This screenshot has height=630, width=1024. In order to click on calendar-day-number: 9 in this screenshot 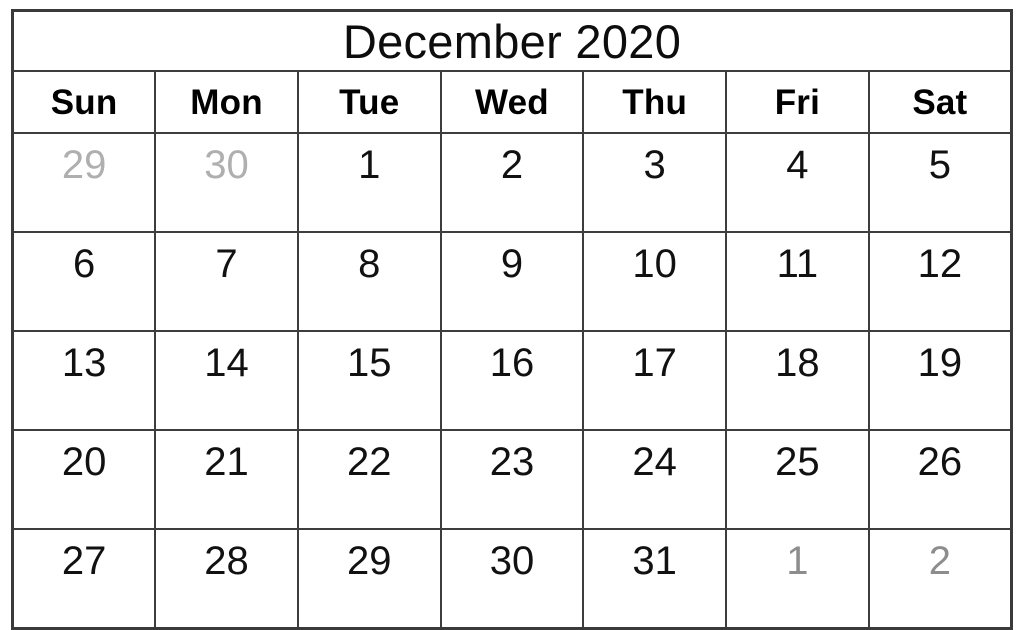, I will do `click(512, 264)`.